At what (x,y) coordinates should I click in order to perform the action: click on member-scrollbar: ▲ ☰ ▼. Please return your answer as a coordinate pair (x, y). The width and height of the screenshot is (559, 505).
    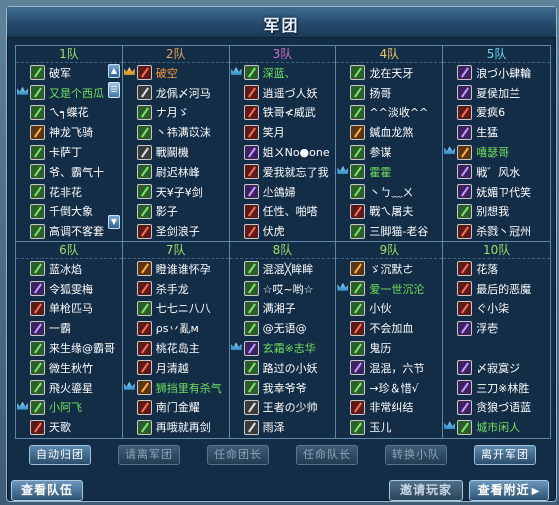
    Looking at the image, I should click on (114, 151).